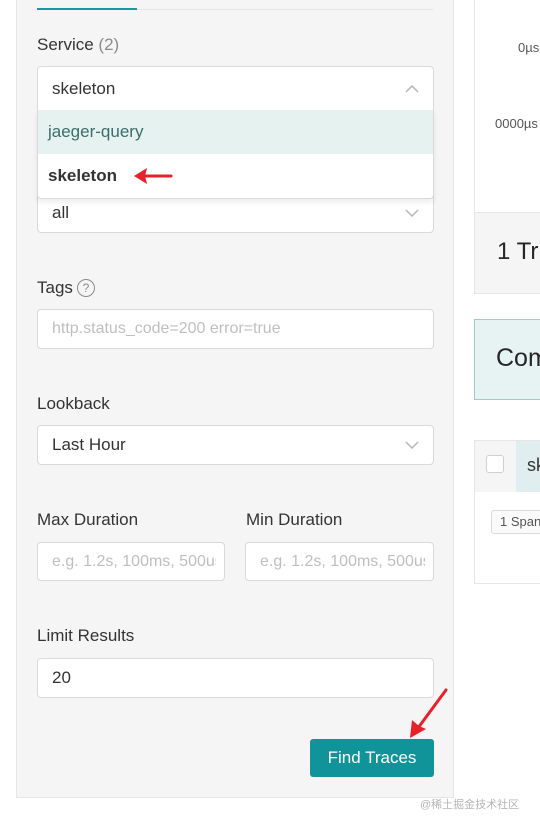  I want to click on lookback-label: Lookback, so click(73, 403).